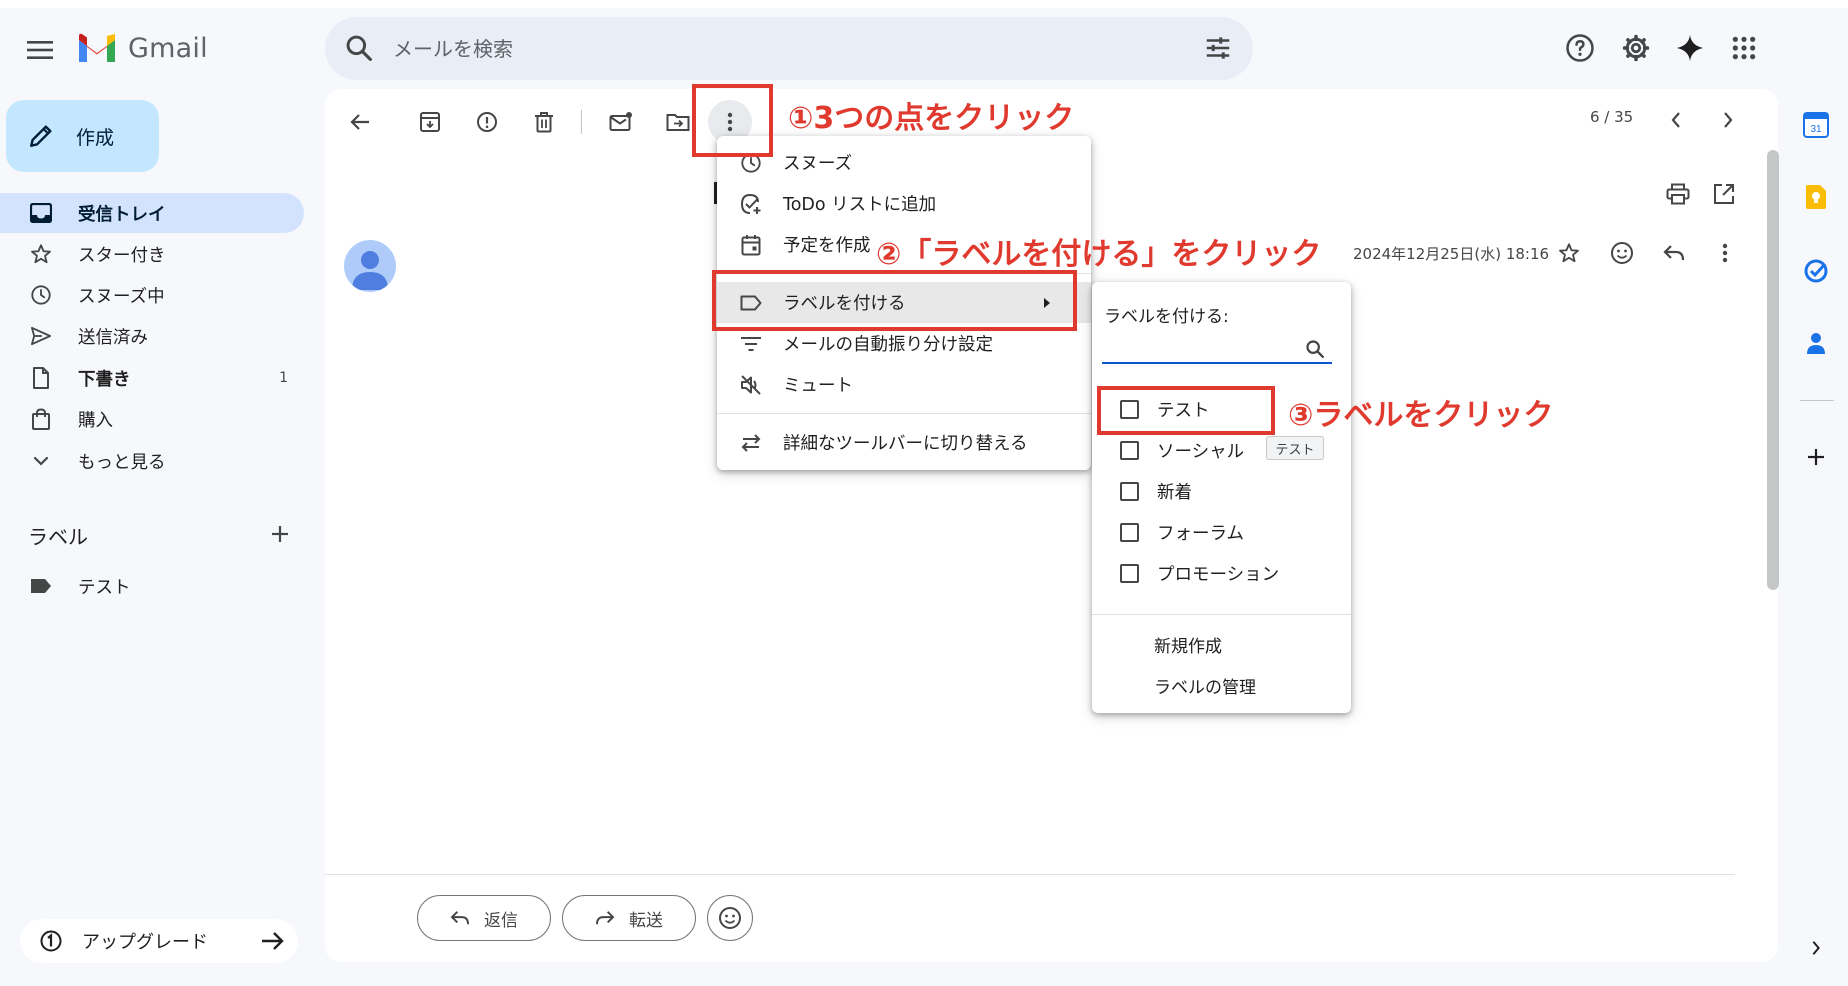 The image size is (1848, 986). I want to click on star-button, so click(1569, 253).